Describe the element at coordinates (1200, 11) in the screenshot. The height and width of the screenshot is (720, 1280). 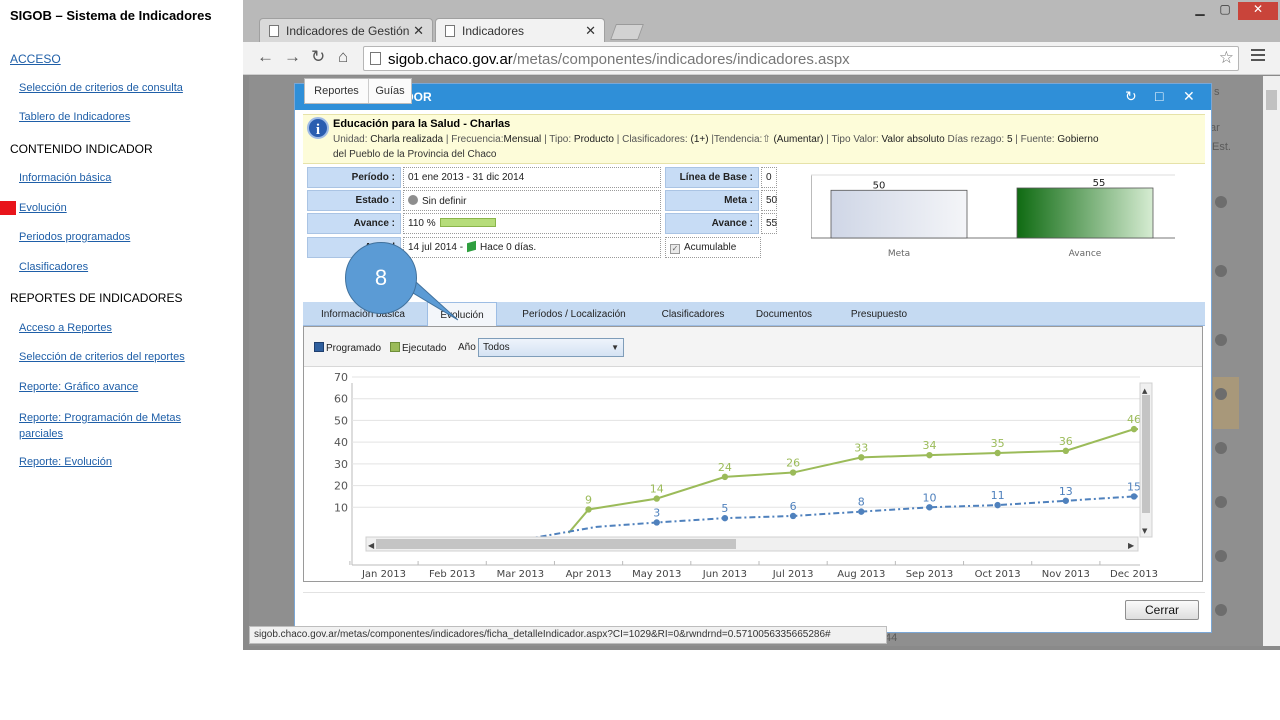
I see `minimize-icon: ▁` at that location.